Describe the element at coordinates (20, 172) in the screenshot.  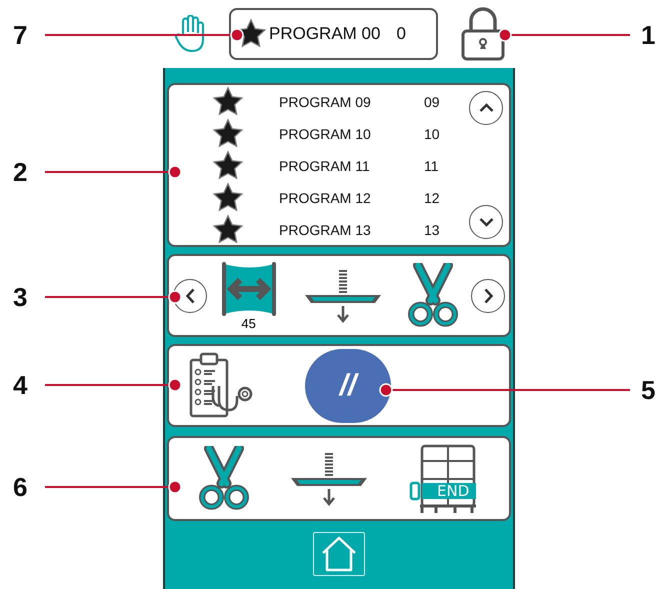
I see `callout-number: 2` at that location.